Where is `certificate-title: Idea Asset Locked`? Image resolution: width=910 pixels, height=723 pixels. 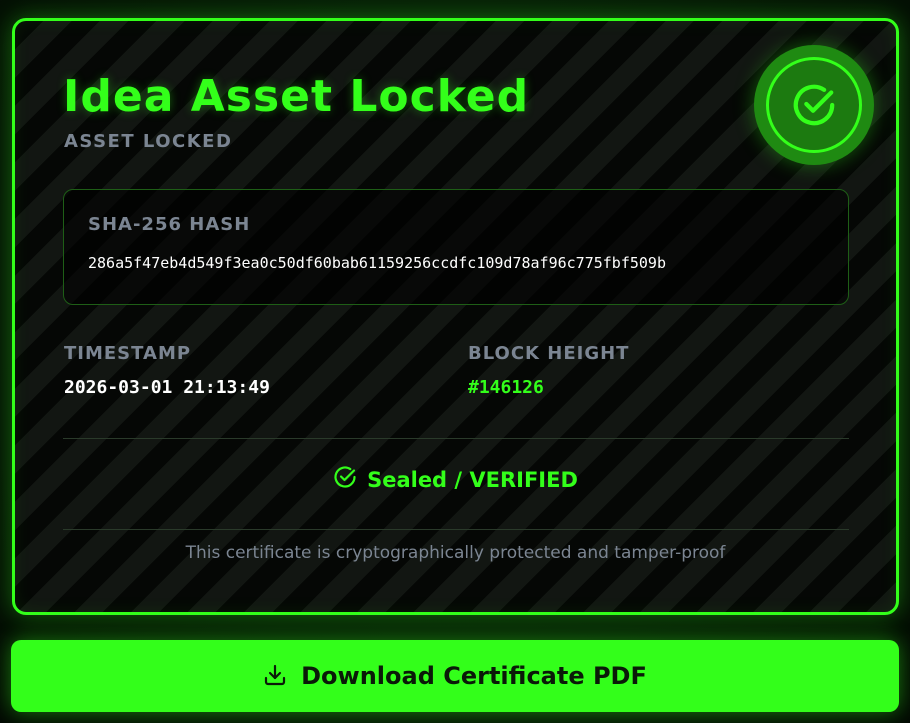
certificate-title: Idea Asset Locked is located at coordinates (296, 96).